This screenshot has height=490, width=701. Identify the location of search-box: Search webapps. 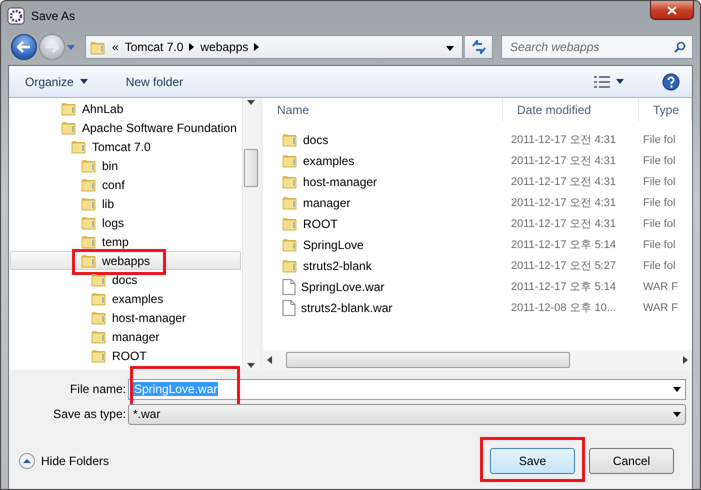
(597, 47).